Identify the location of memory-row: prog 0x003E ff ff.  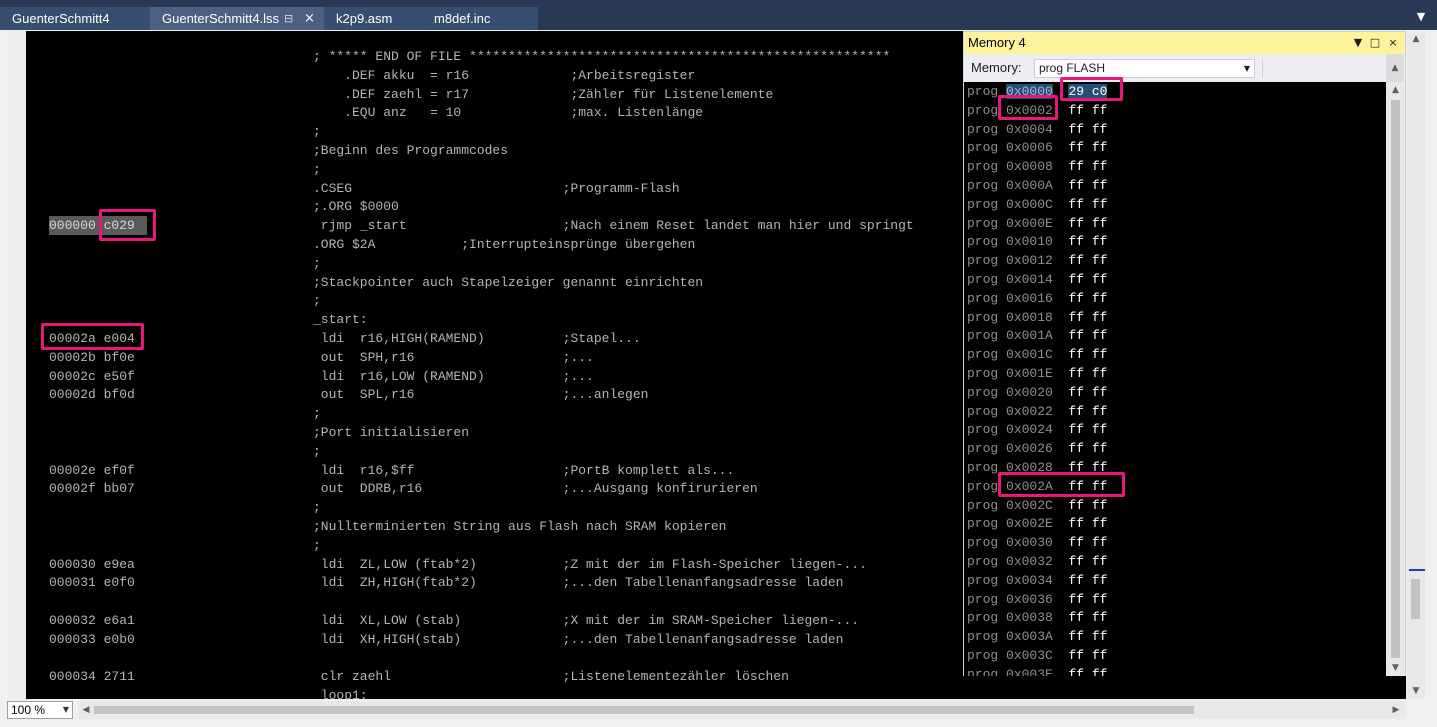
(1037, 670).